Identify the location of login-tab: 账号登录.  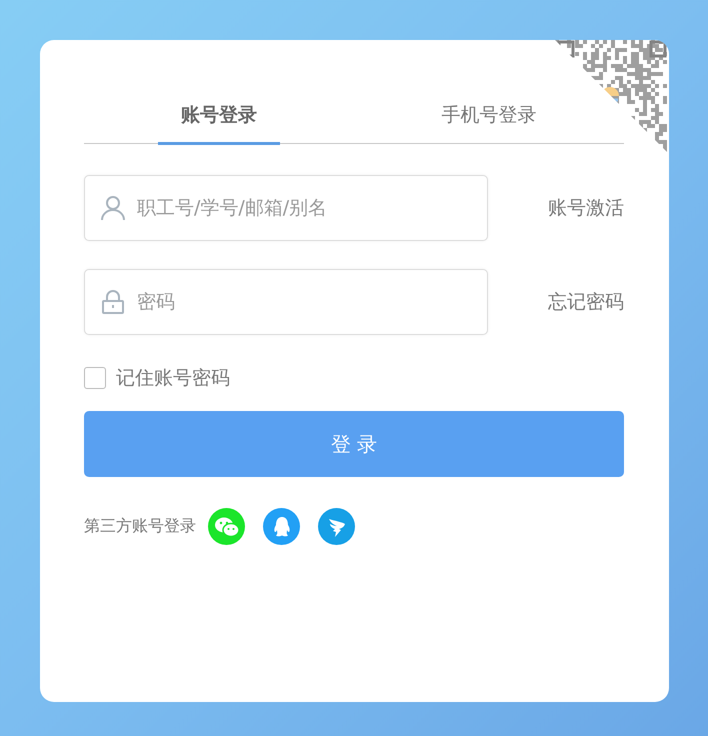
(219, 120).